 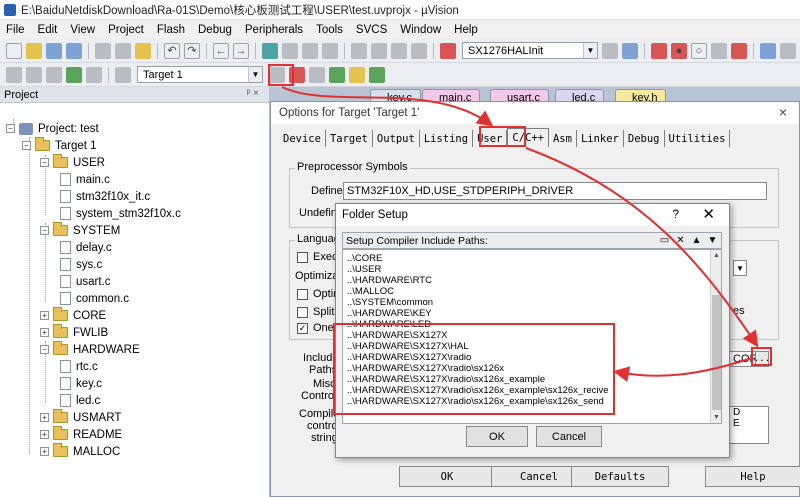 I want to click on file-sys-c: sys.c, so click(x=79, y=264).